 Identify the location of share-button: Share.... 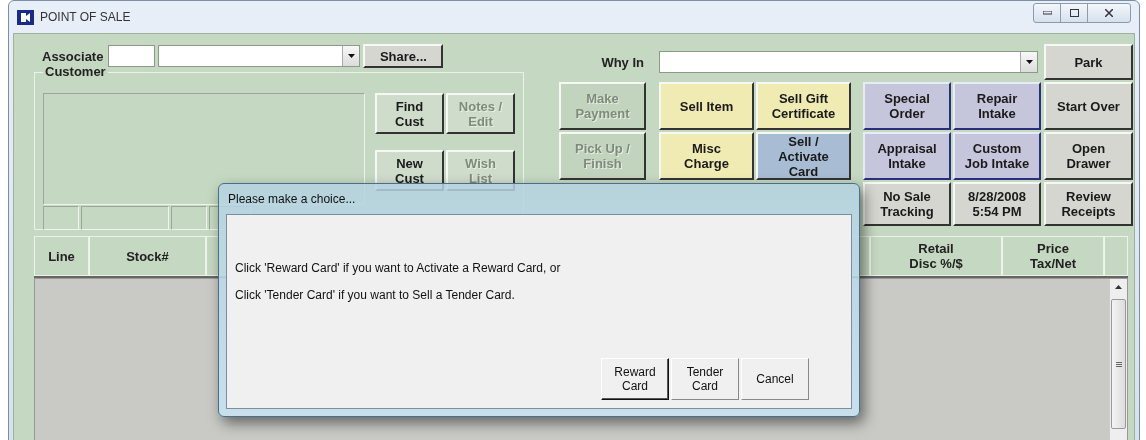
(403, 56).